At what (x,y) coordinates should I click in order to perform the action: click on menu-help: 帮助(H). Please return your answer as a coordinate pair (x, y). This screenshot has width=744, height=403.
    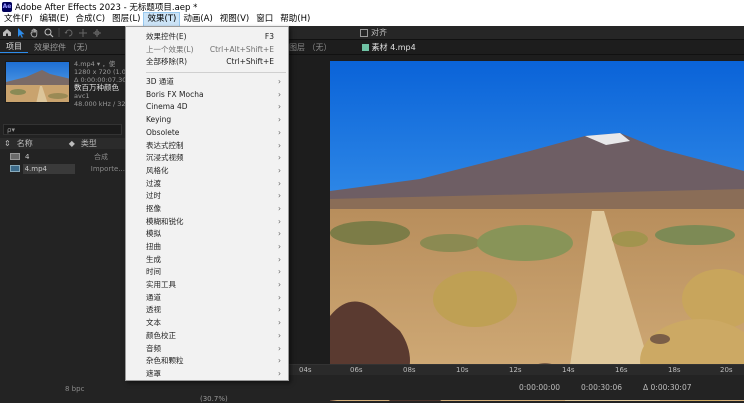
    Looking at the image, I should click on (294, 19).